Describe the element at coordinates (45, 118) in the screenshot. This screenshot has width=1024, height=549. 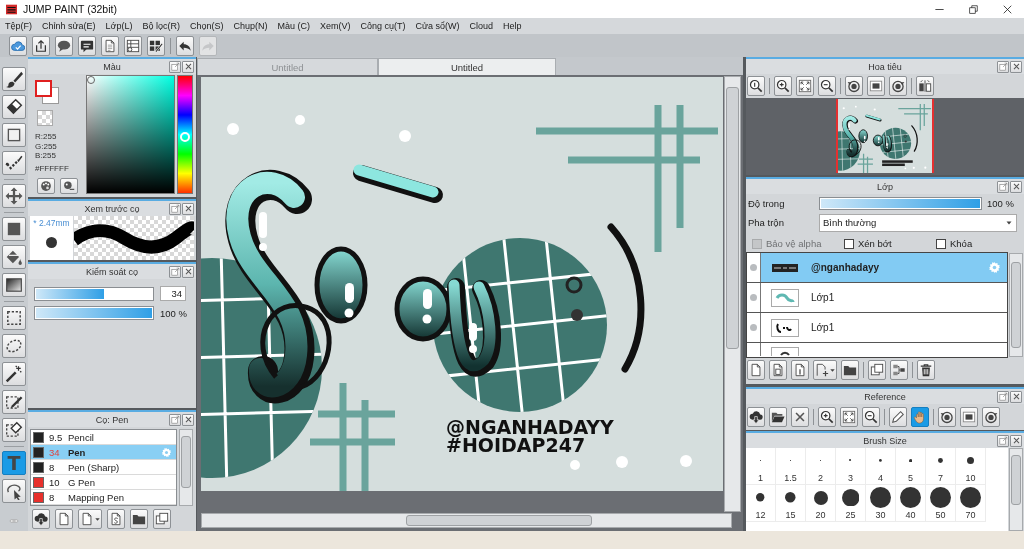
I see `transparent-swatch-icon` at that location.